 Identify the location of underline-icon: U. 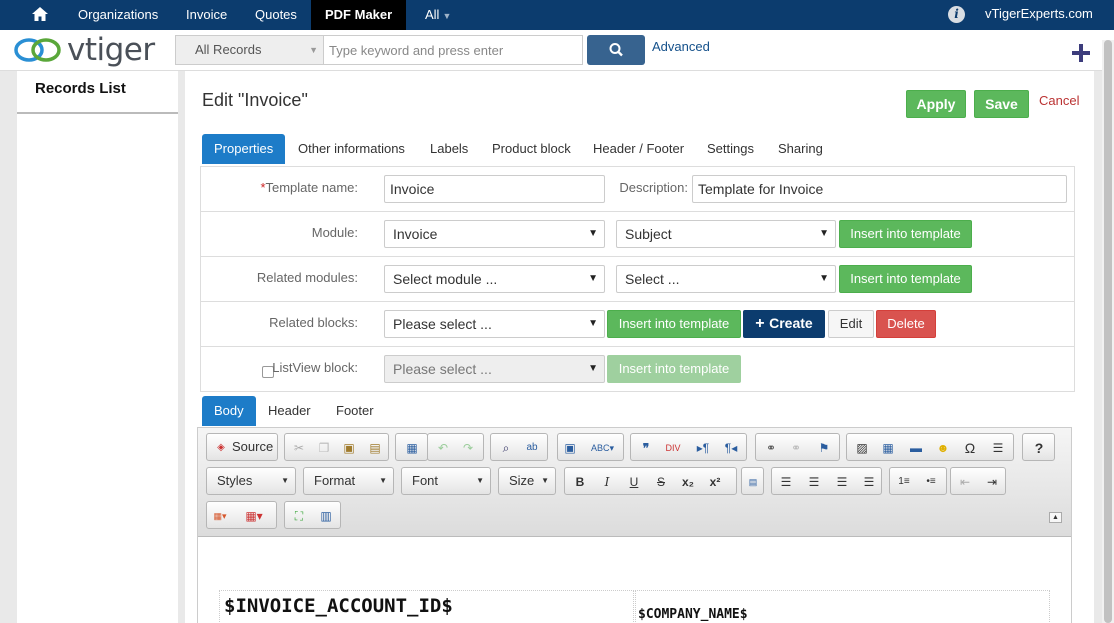
(634, 482).